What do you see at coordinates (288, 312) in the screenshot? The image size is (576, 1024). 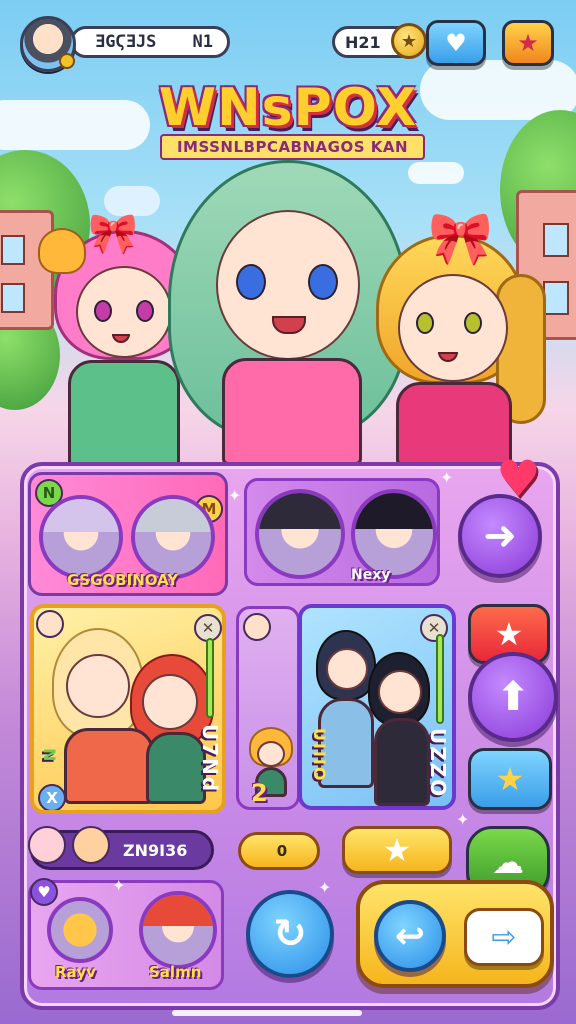 I see `character-green-hair-girl` at bounding box center [288, 312].